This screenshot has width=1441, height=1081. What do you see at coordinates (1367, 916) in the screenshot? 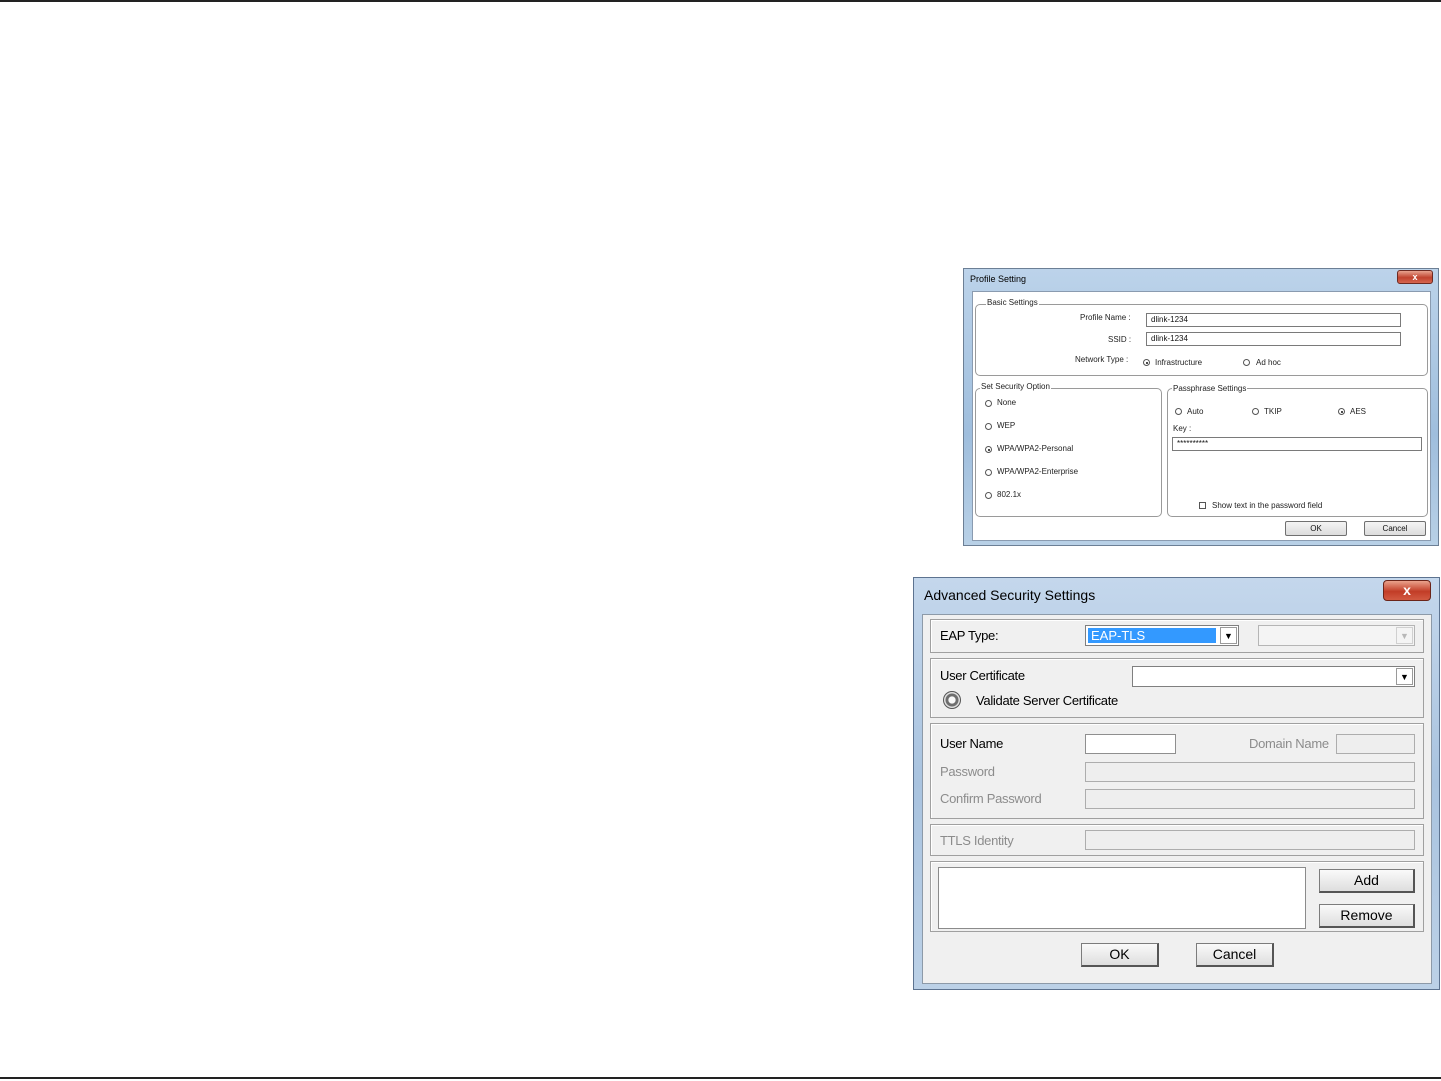
I see `remove-button: Remove` at bounding box center [1367, 916].